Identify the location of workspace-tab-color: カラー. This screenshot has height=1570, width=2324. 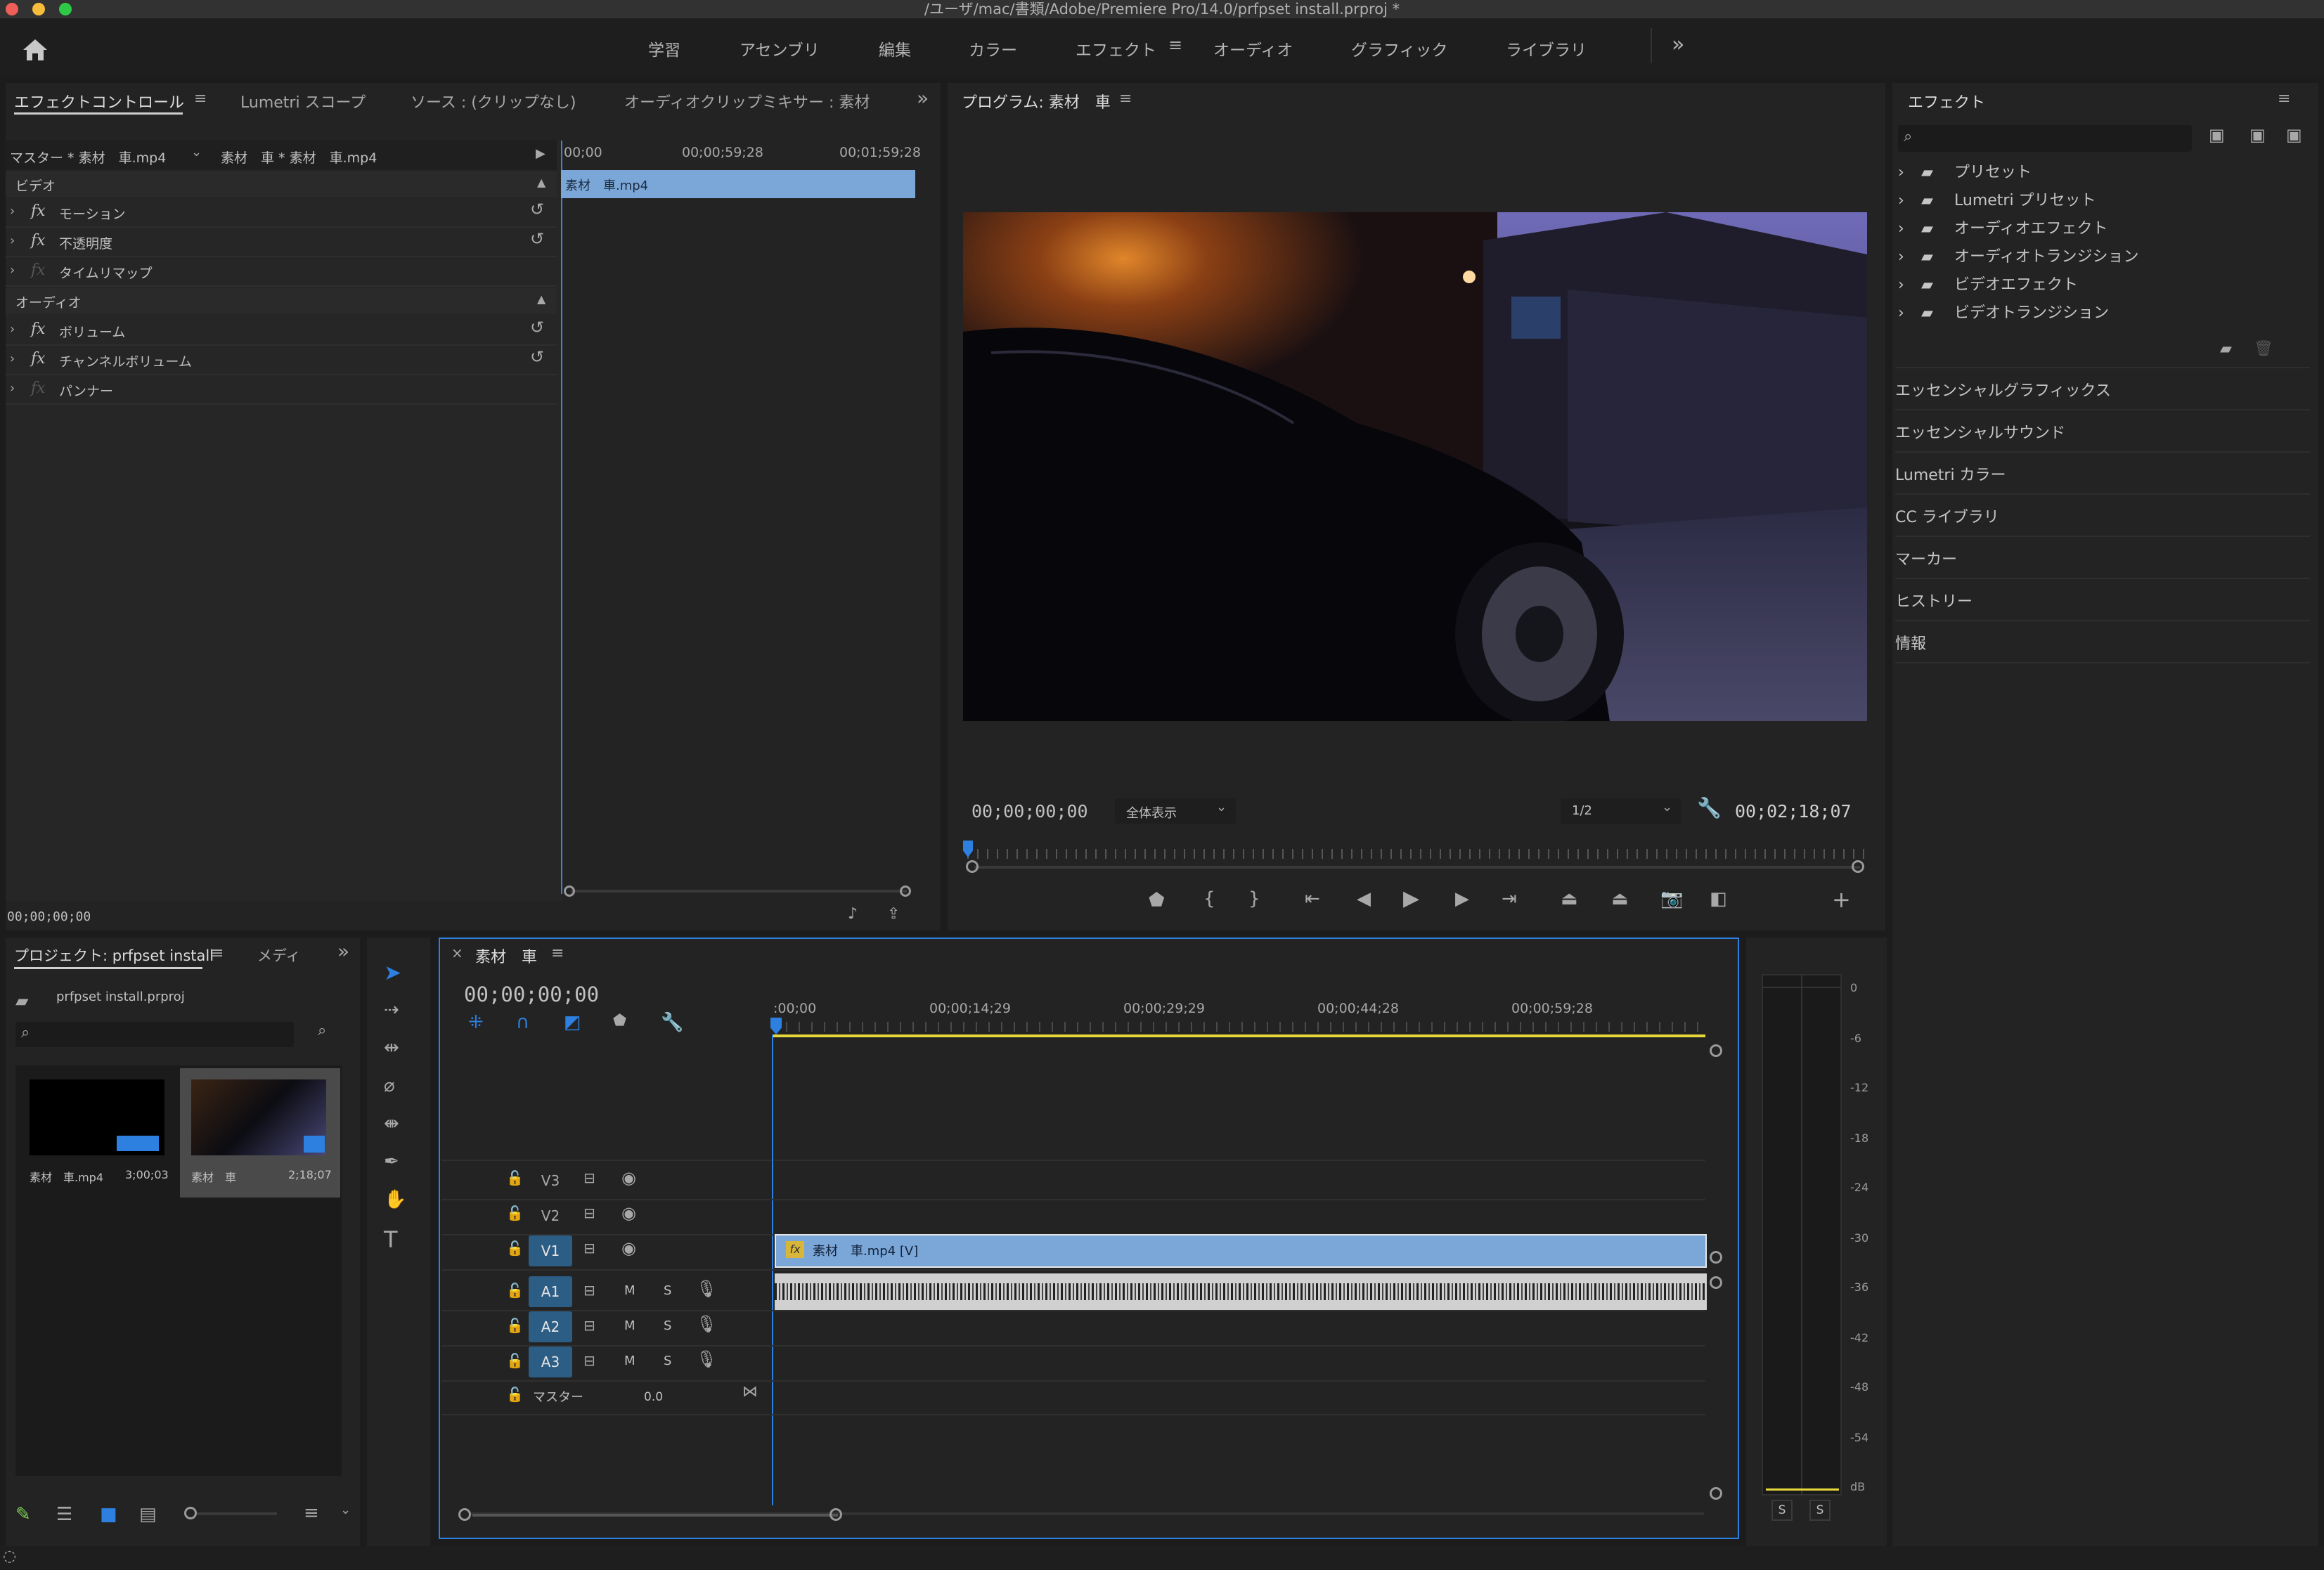
(993, 48).